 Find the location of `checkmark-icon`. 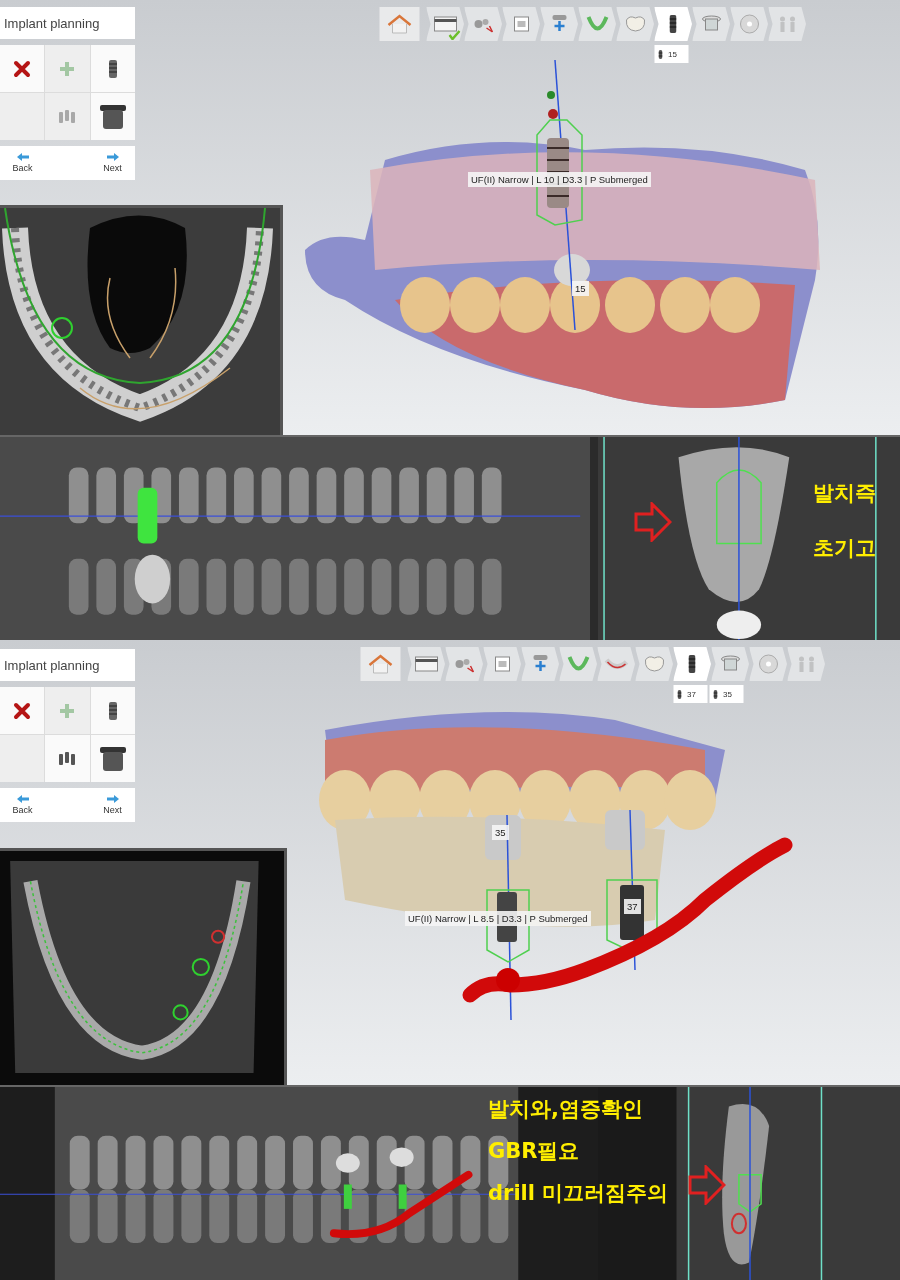

checkmark-icon is located at coordinates (454, 35).